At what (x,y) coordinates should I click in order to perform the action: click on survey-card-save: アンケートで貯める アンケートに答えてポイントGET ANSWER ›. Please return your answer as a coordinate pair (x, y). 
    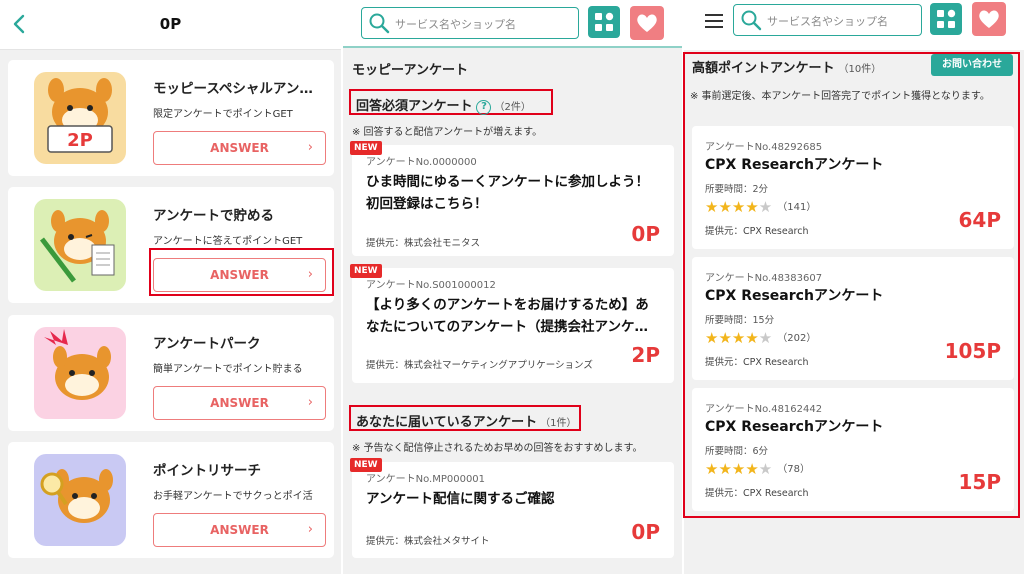
    Looking at the image, I should click on (171, 245).